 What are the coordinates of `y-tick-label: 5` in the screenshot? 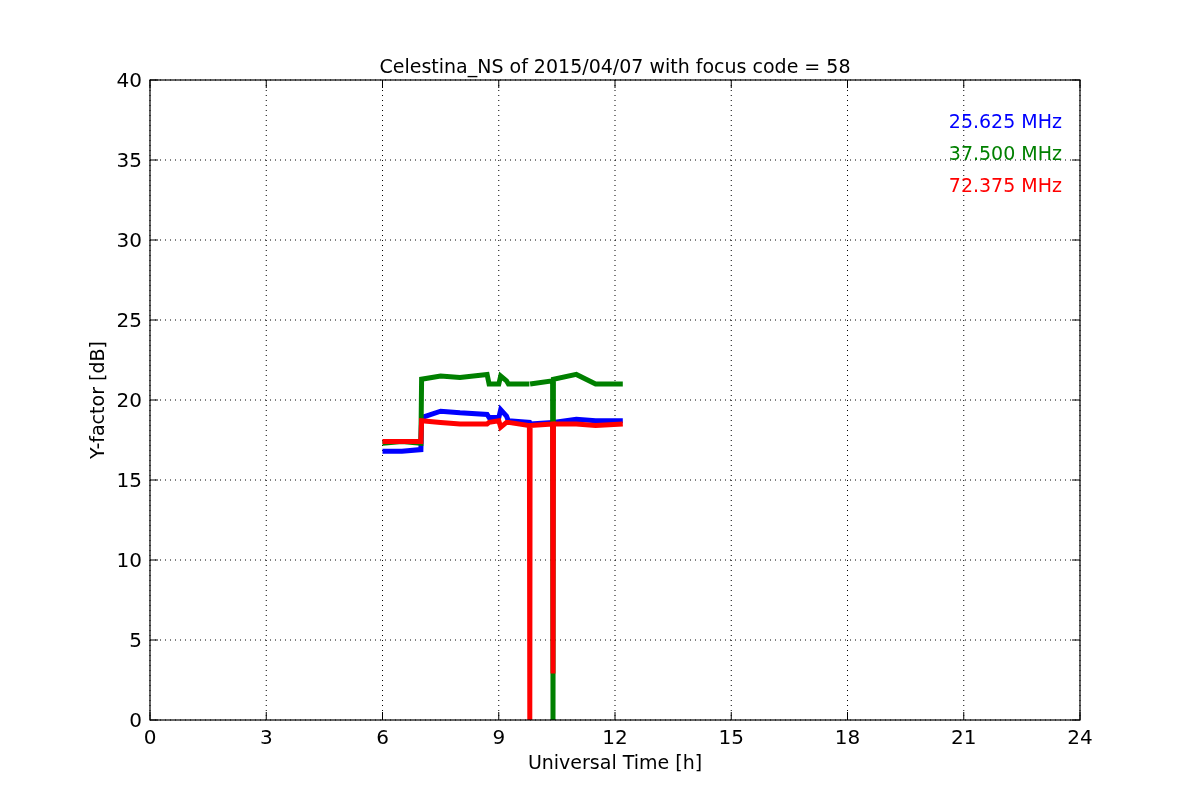 It's located at (135, 640).